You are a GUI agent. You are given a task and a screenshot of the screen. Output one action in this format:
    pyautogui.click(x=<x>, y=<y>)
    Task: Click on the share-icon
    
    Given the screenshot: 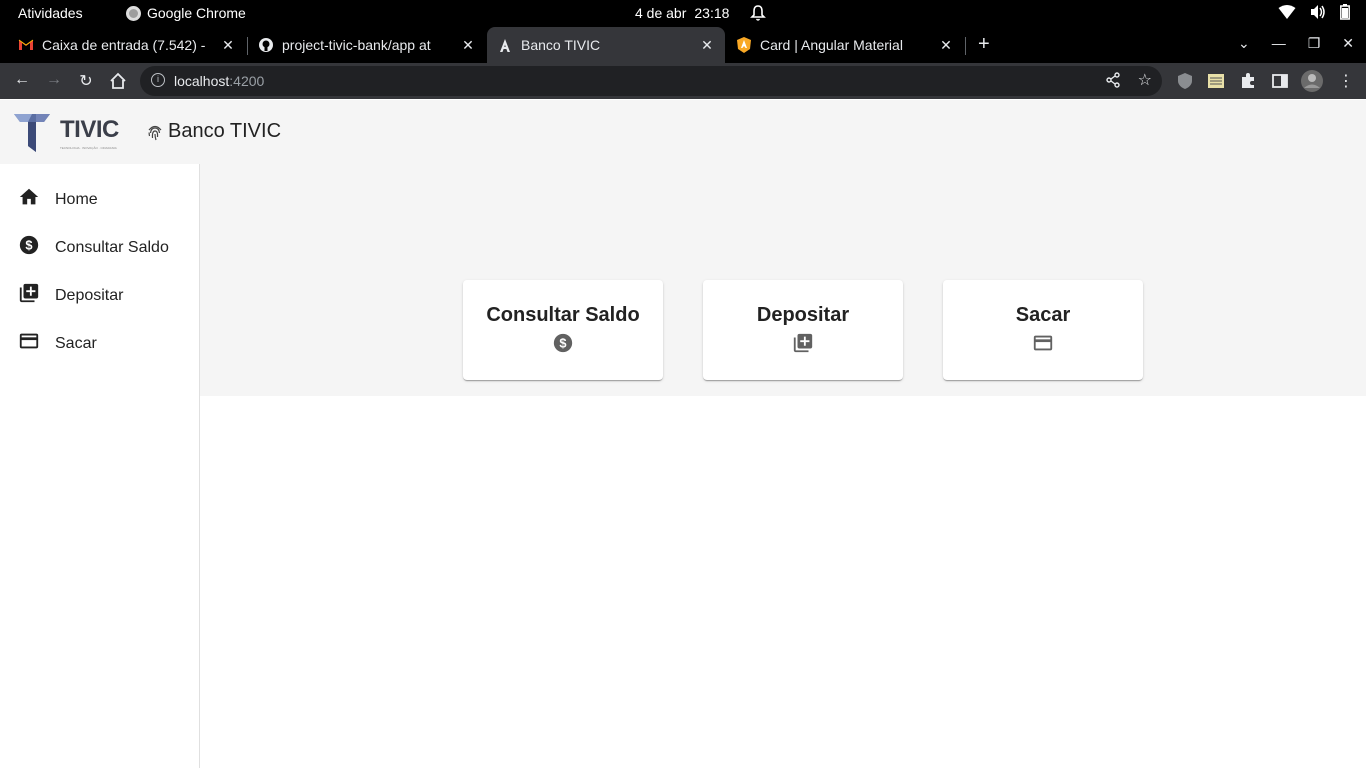 What is the action you would take?
    pyautogui.click(x=1113, y=80)
    